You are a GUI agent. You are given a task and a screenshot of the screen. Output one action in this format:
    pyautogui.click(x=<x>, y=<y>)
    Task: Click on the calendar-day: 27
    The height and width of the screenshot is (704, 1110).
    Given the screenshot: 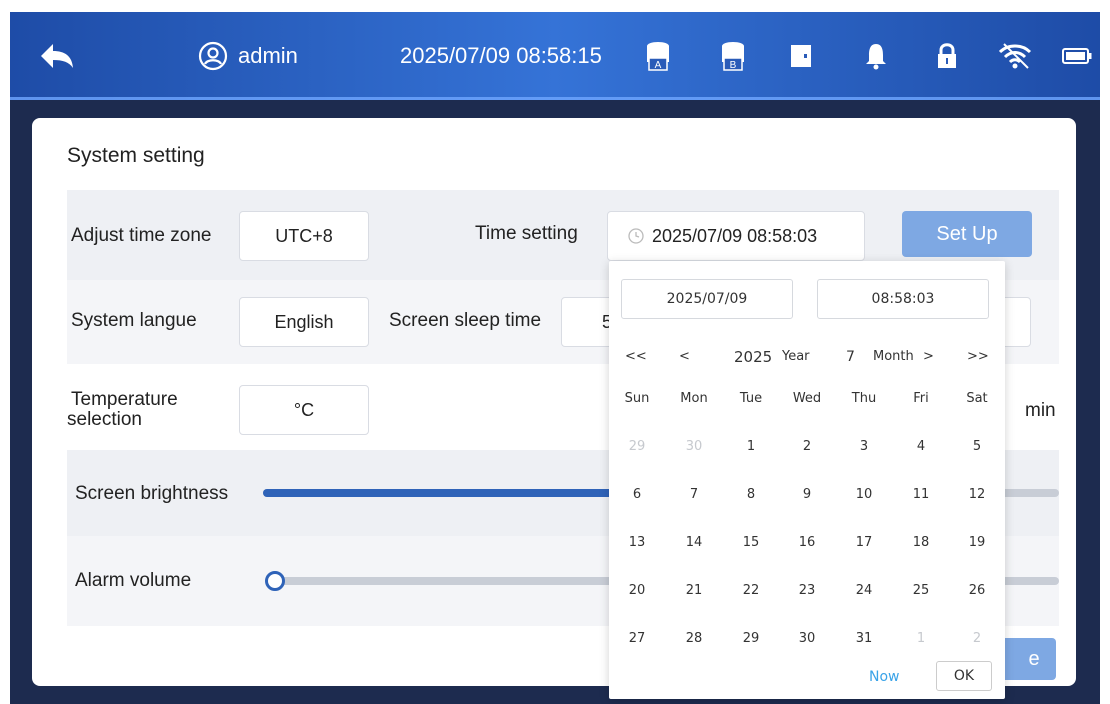 What is the action you would take?
    pyautogui.click(x=637, y=638)
    